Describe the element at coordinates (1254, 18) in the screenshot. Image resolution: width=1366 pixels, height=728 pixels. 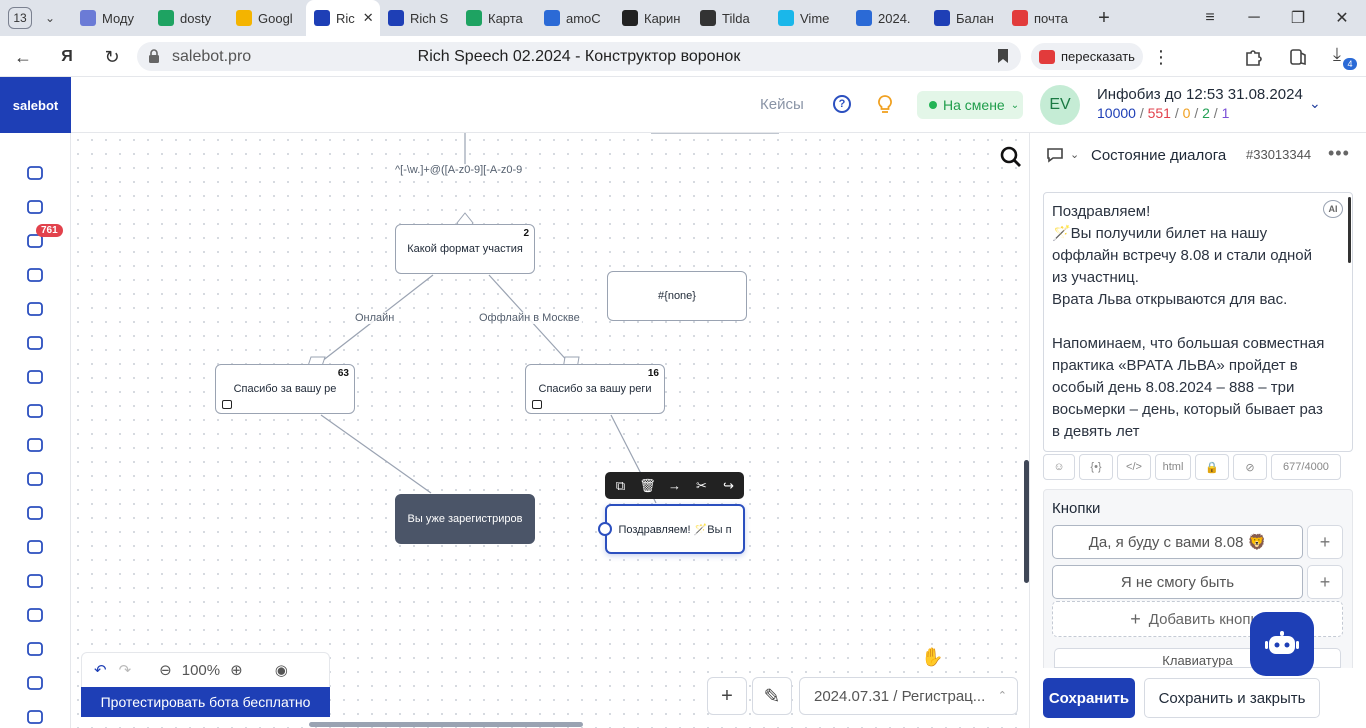
I see `minimize-button: ─` at that location.